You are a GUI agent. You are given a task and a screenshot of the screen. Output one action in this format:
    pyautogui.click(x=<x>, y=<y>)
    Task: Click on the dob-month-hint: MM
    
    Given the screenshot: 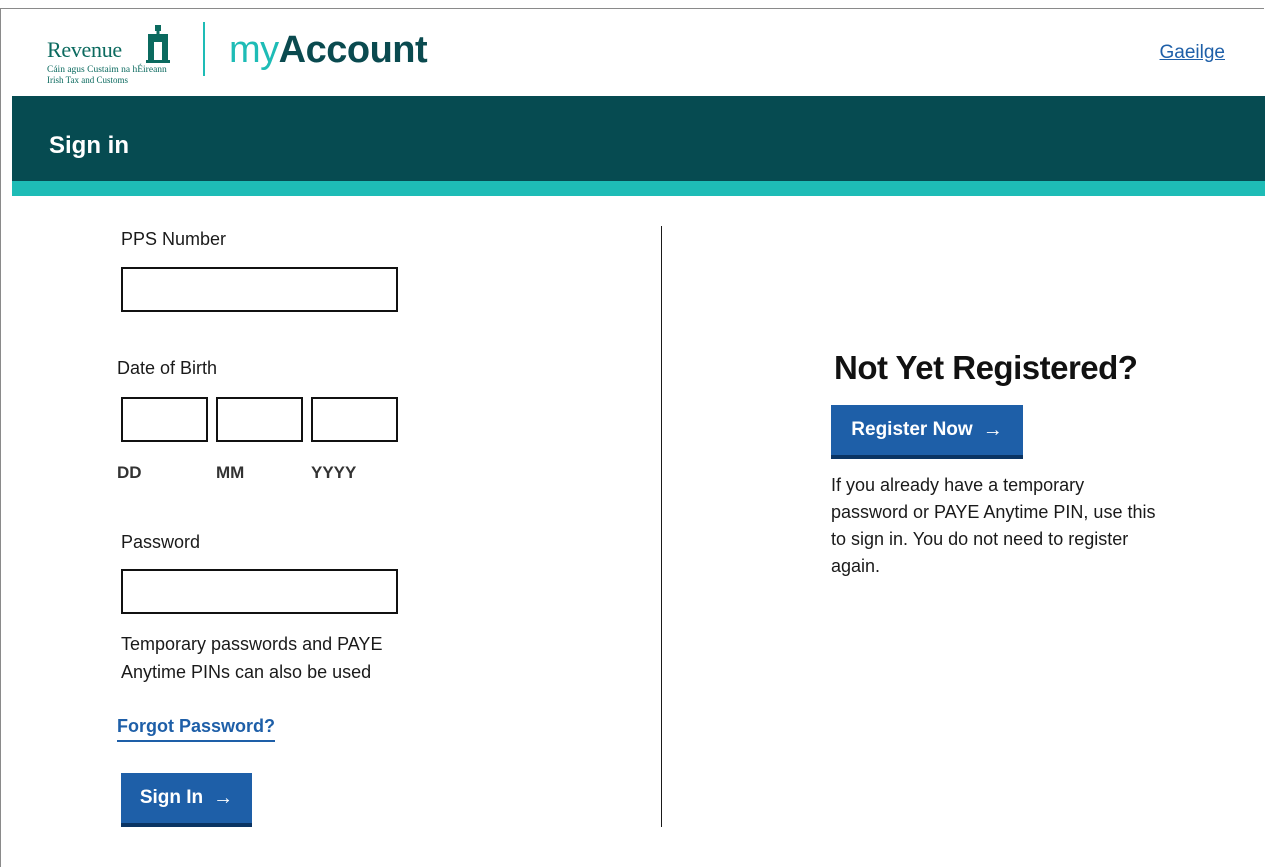 What is the action you would take?
    pyautogui.click(x=230, y=472)
    